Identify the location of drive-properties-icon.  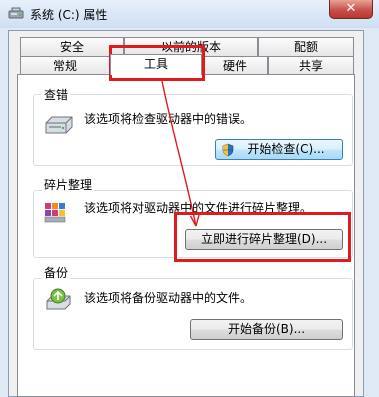
(16, 13).